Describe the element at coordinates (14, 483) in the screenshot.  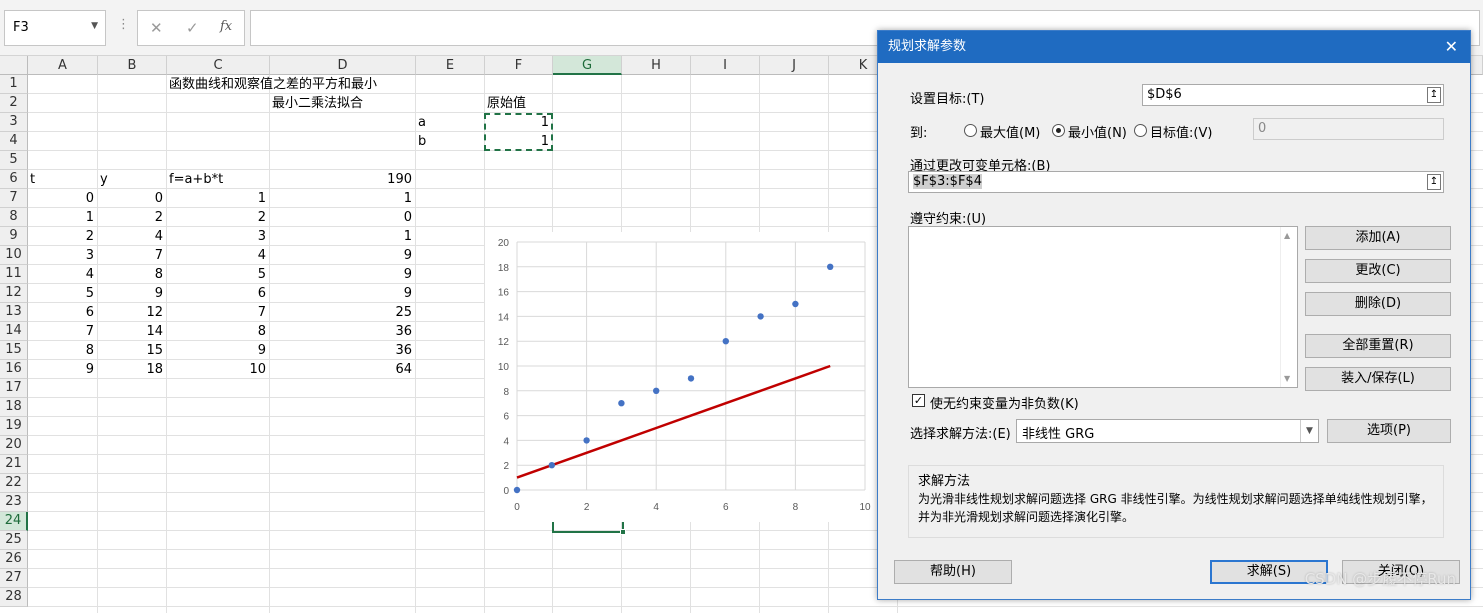
I see `row-header-22: 22` at that location.